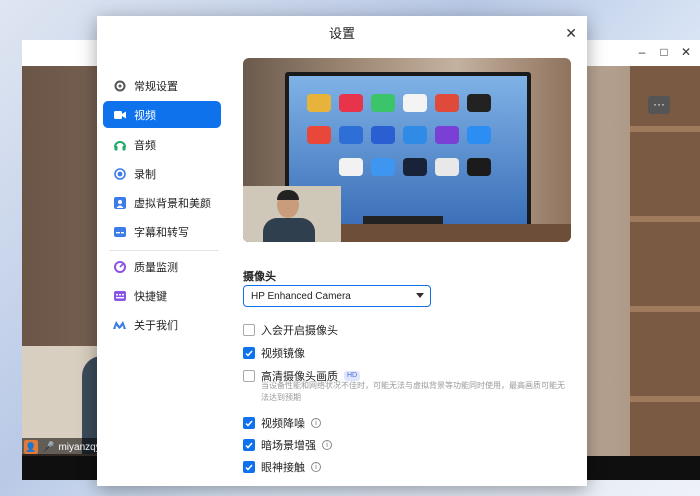  I want to click on option-eye-contact: 眼神接触 i, so click(282, 467).